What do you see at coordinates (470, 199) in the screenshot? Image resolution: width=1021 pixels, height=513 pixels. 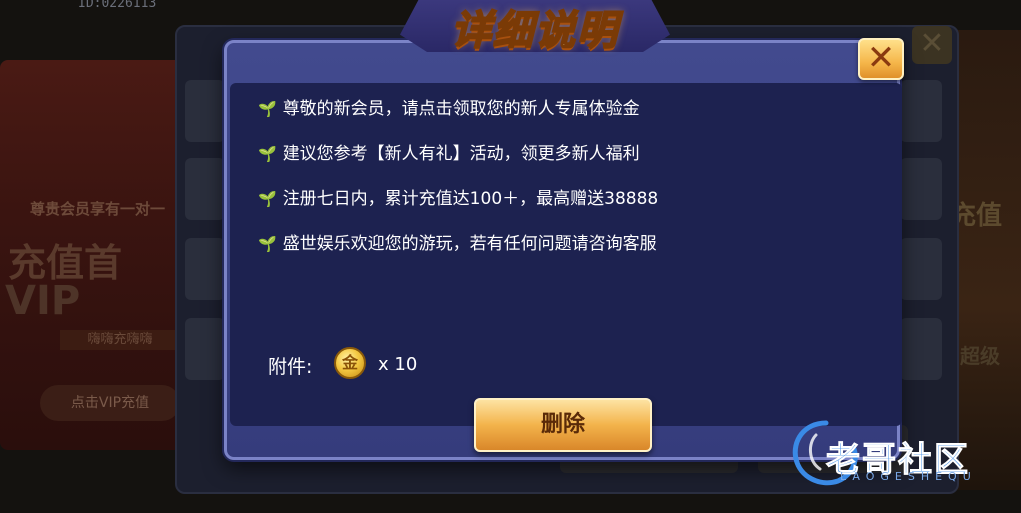 I see `detail-line-text: 注册七日内，累计充值达100＋，最高赠送38888` at bounding box center [470, 199].